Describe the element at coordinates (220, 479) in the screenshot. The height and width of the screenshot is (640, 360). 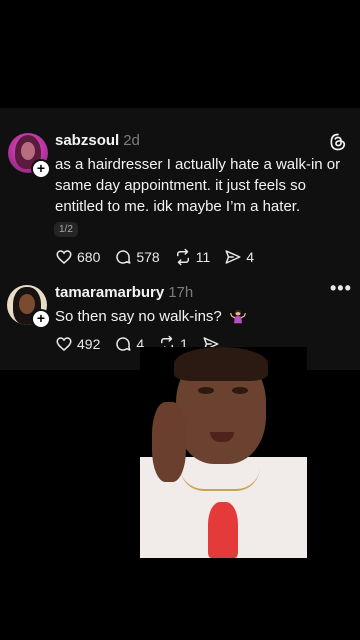
I see `necklace` at that location.